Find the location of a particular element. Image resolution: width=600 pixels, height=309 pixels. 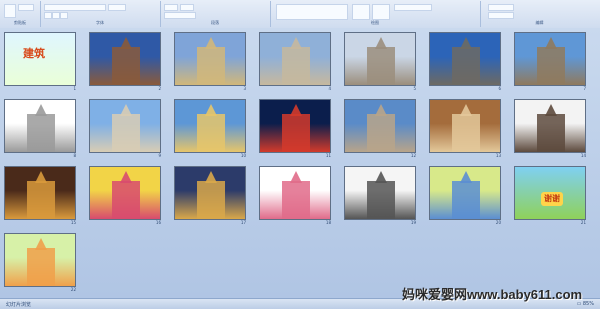

slide-thumbnail: 19 is located at coordinates (380, 195).